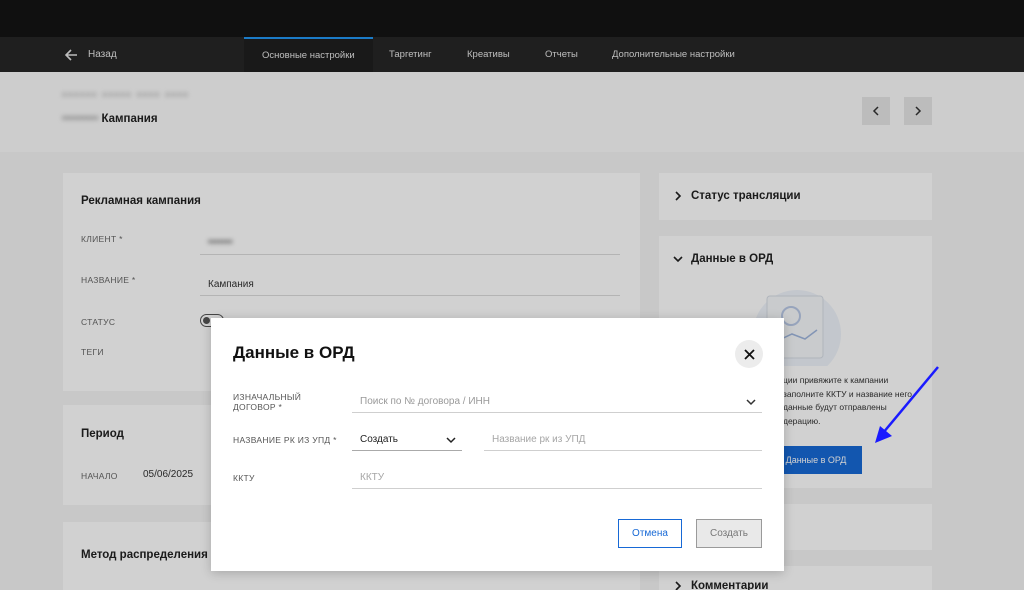 The image size is (1024, 590). I want to click on create-button: Создать, so click(729, 533).